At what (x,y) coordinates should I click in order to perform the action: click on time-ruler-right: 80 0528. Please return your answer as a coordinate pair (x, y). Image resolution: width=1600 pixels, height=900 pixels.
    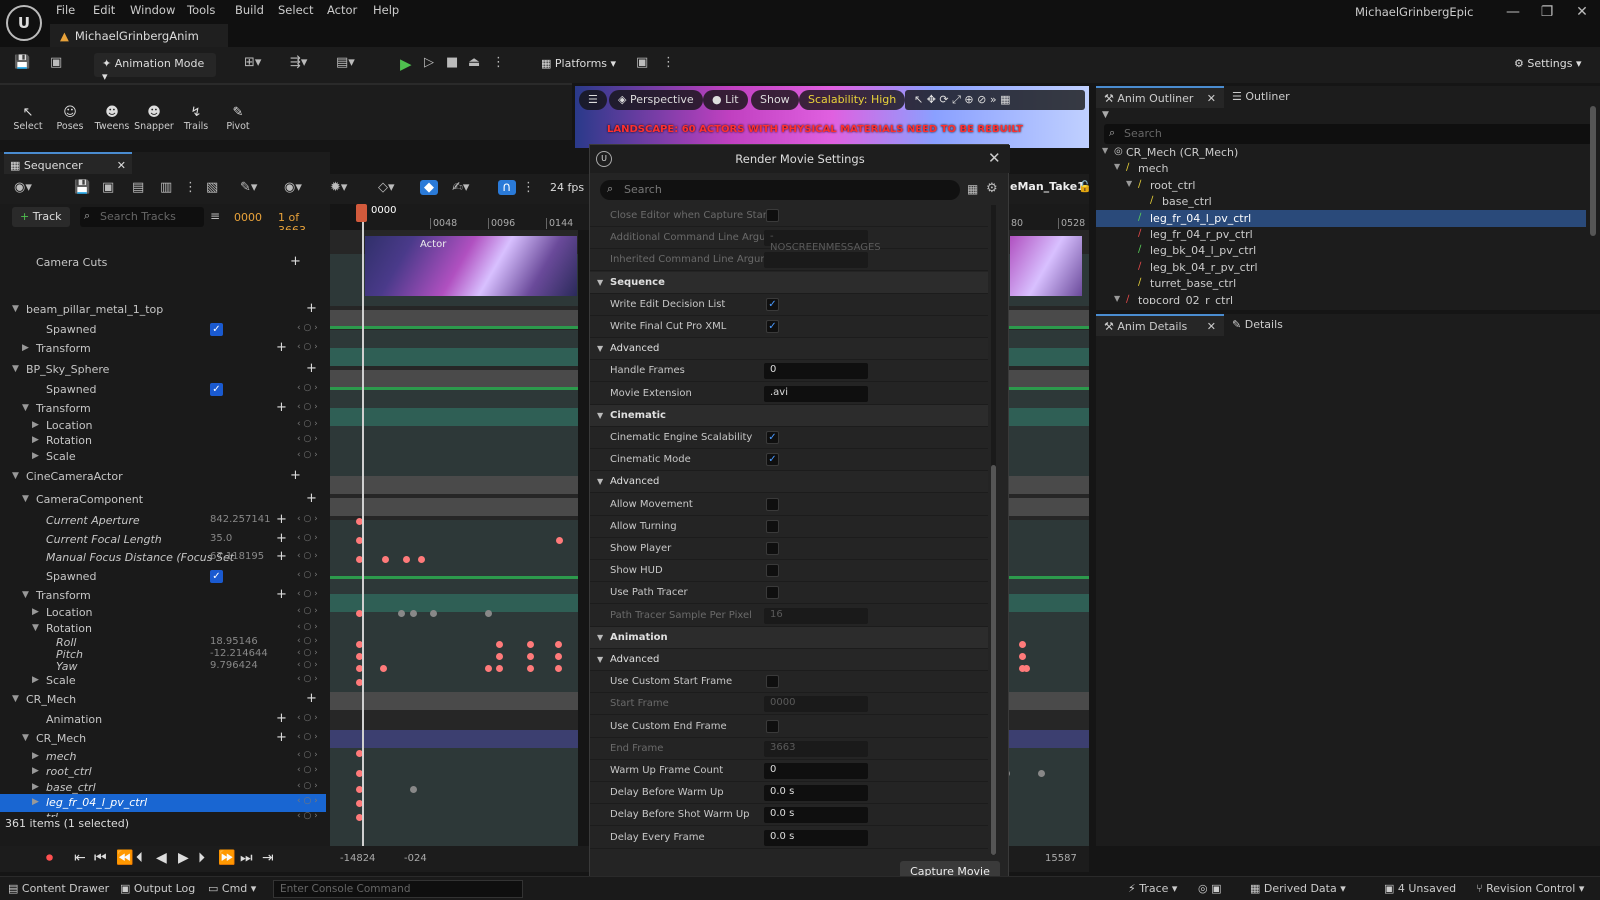
    Looking at the image, I should click on (1044, 217).